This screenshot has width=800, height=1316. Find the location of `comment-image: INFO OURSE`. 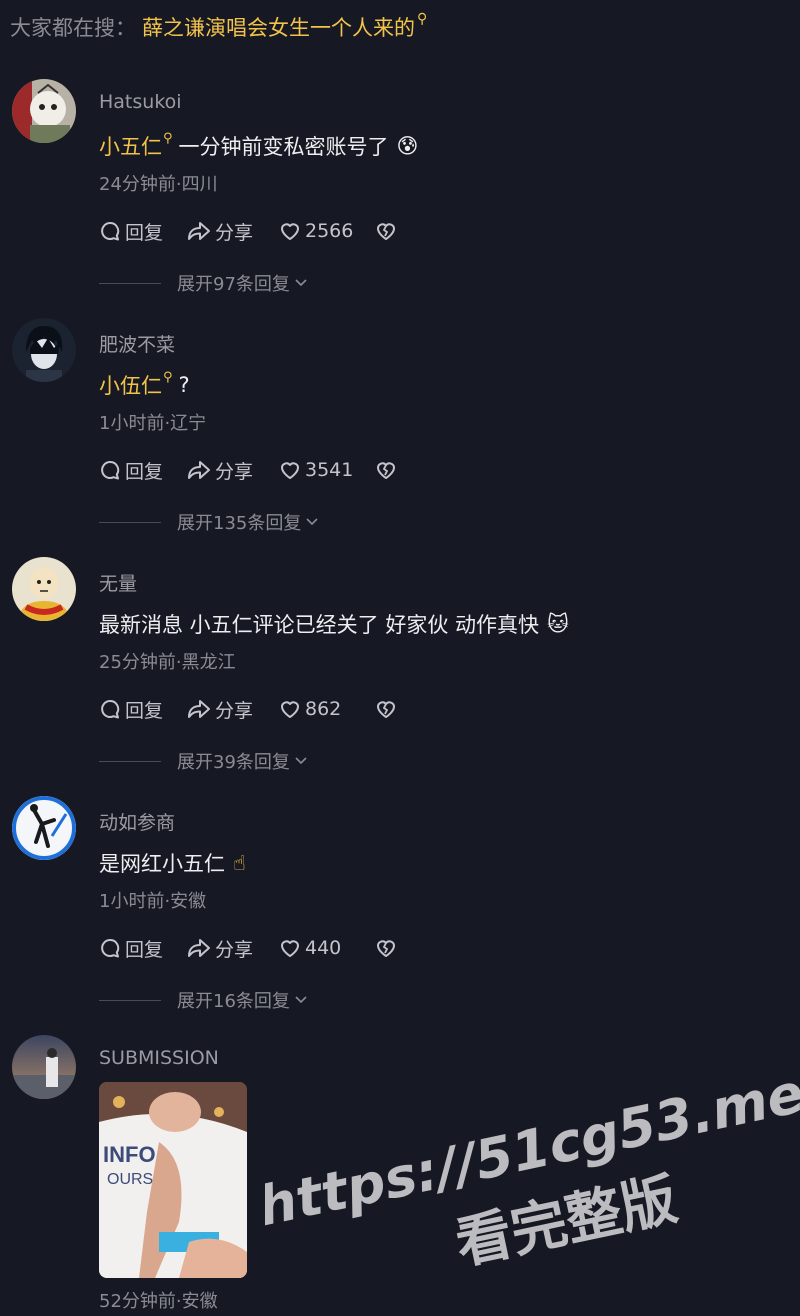

comment-image: INFO OURSE is located at coordinates (173, 1180).